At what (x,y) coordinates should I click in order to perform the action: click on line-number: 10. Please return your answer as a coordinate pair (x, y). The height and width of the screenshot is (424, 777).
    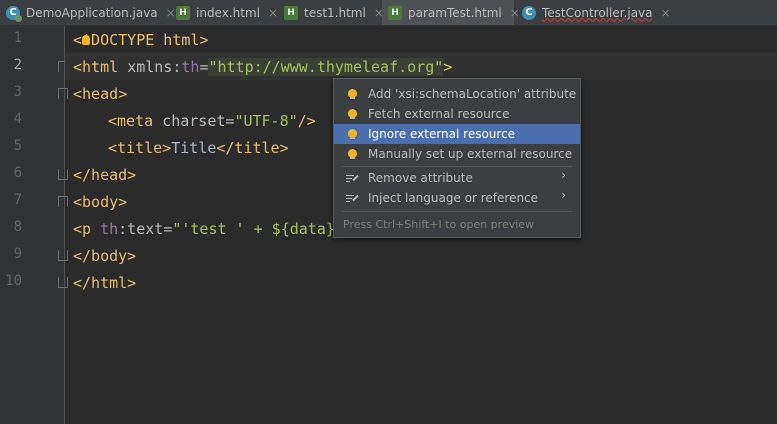
    Looking at the image, I should click on (13, 281).